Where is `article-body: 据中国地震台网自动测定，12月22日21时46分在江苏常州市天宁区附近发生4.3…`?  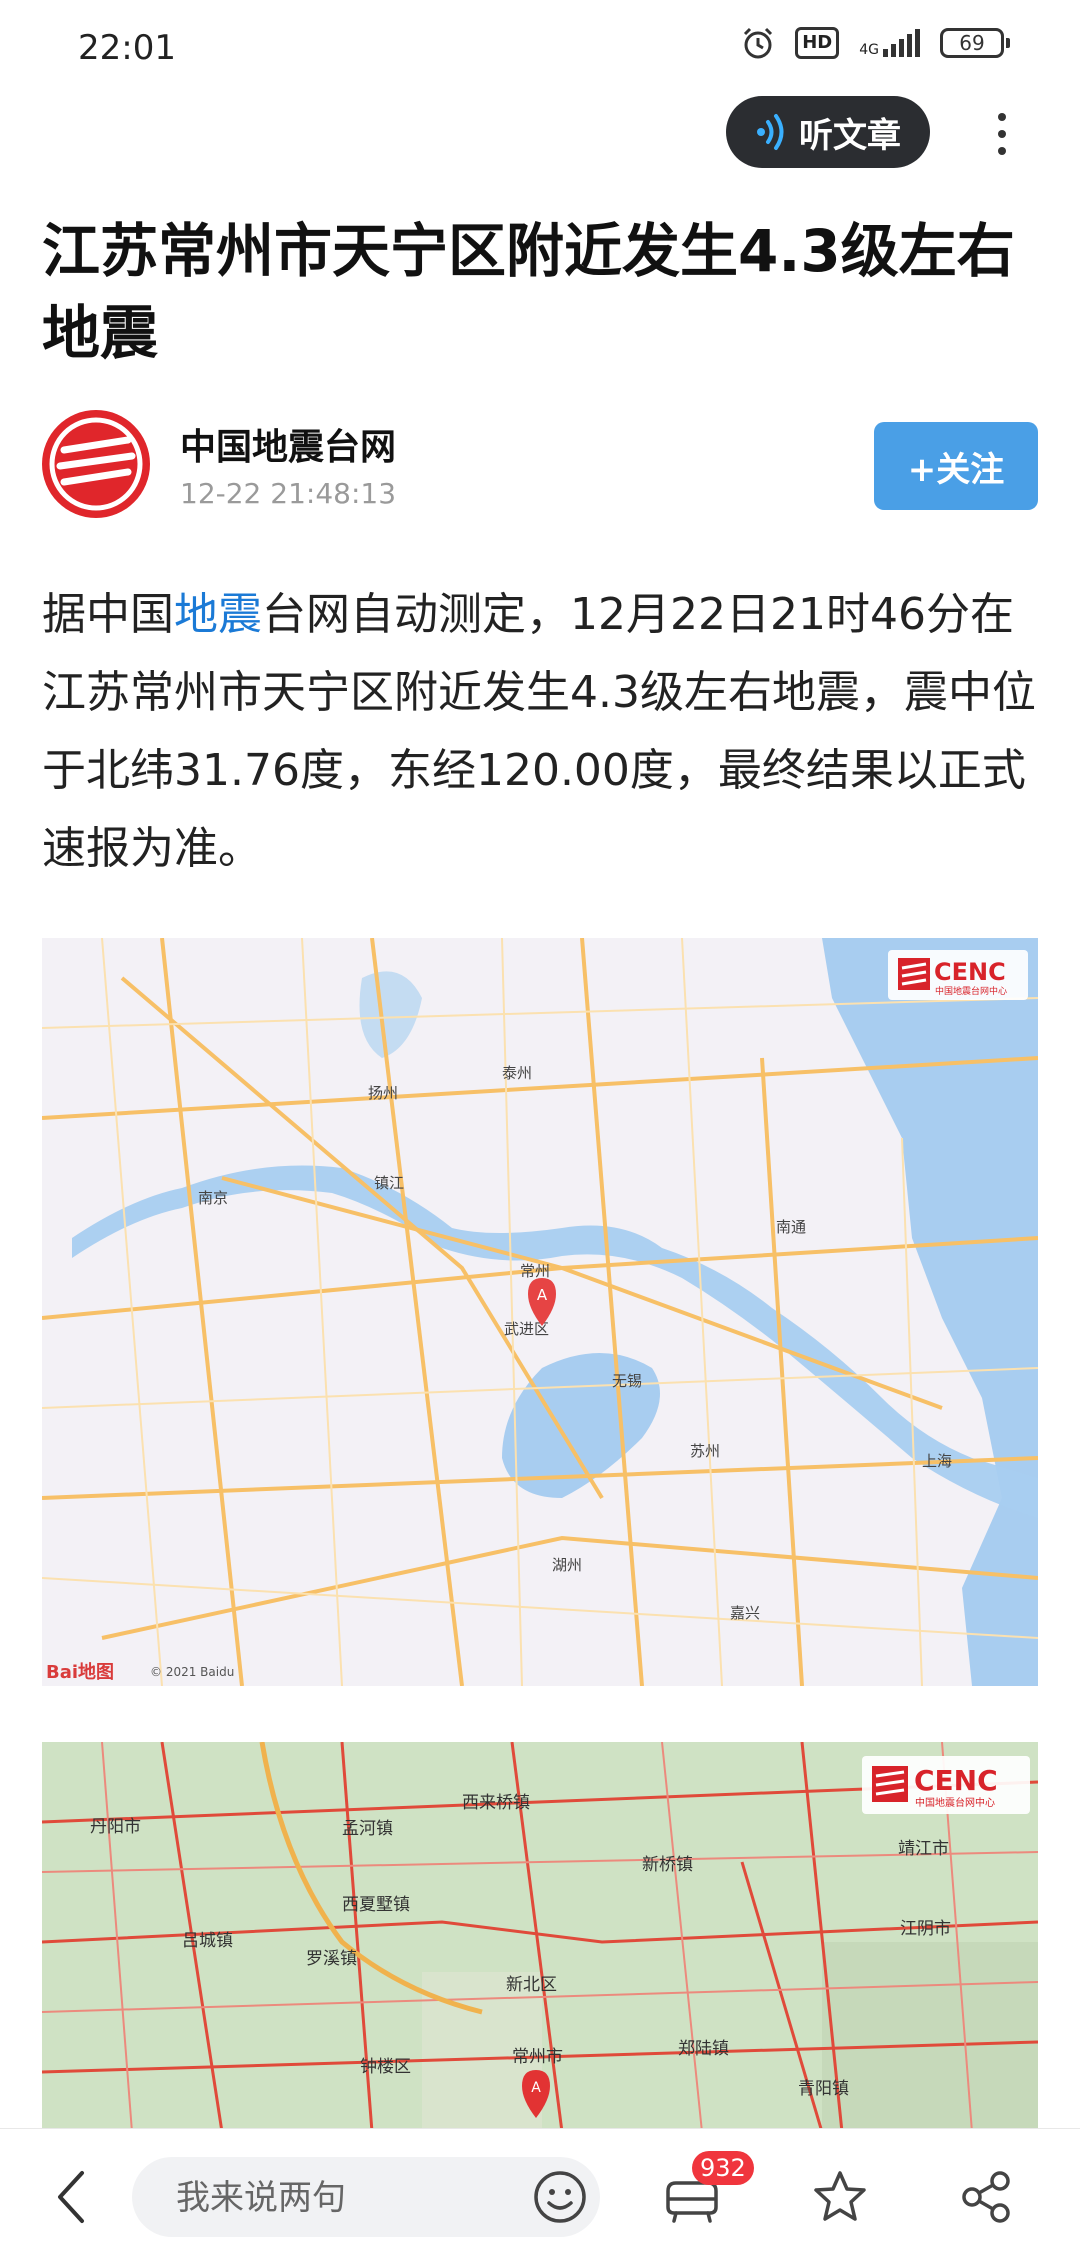
article-body: 据中国地震台网自动测定，12月22日21时46分在江苏常州市天宁区附近发生4.3… is located at coordinates (544, 732).